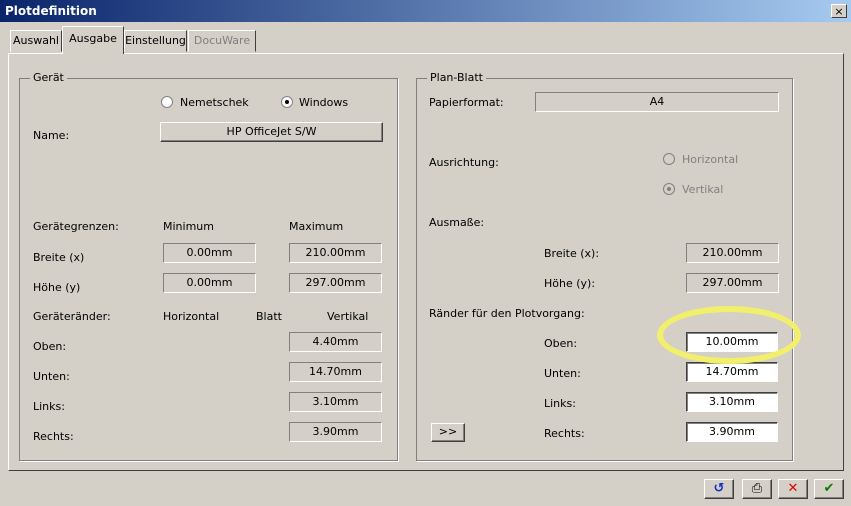 This screenshot has height=506, width=851. I want to click on radio-nemetschek-label: Nemetschek, so click(214, 102).